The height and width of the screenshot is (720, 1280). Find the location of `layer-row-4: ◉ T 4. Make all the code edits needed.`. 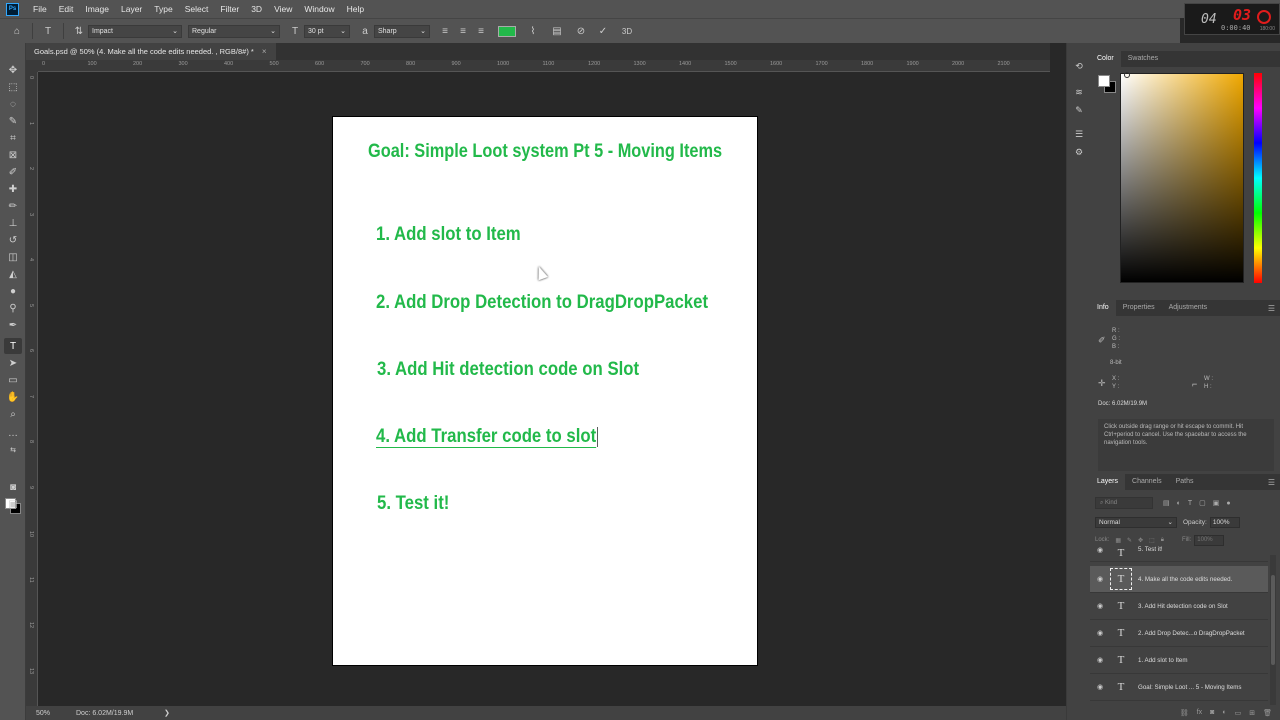

layer-row-4: ◉ T 4. Make all the code edits needed. is located at coordinates (1179, 579).